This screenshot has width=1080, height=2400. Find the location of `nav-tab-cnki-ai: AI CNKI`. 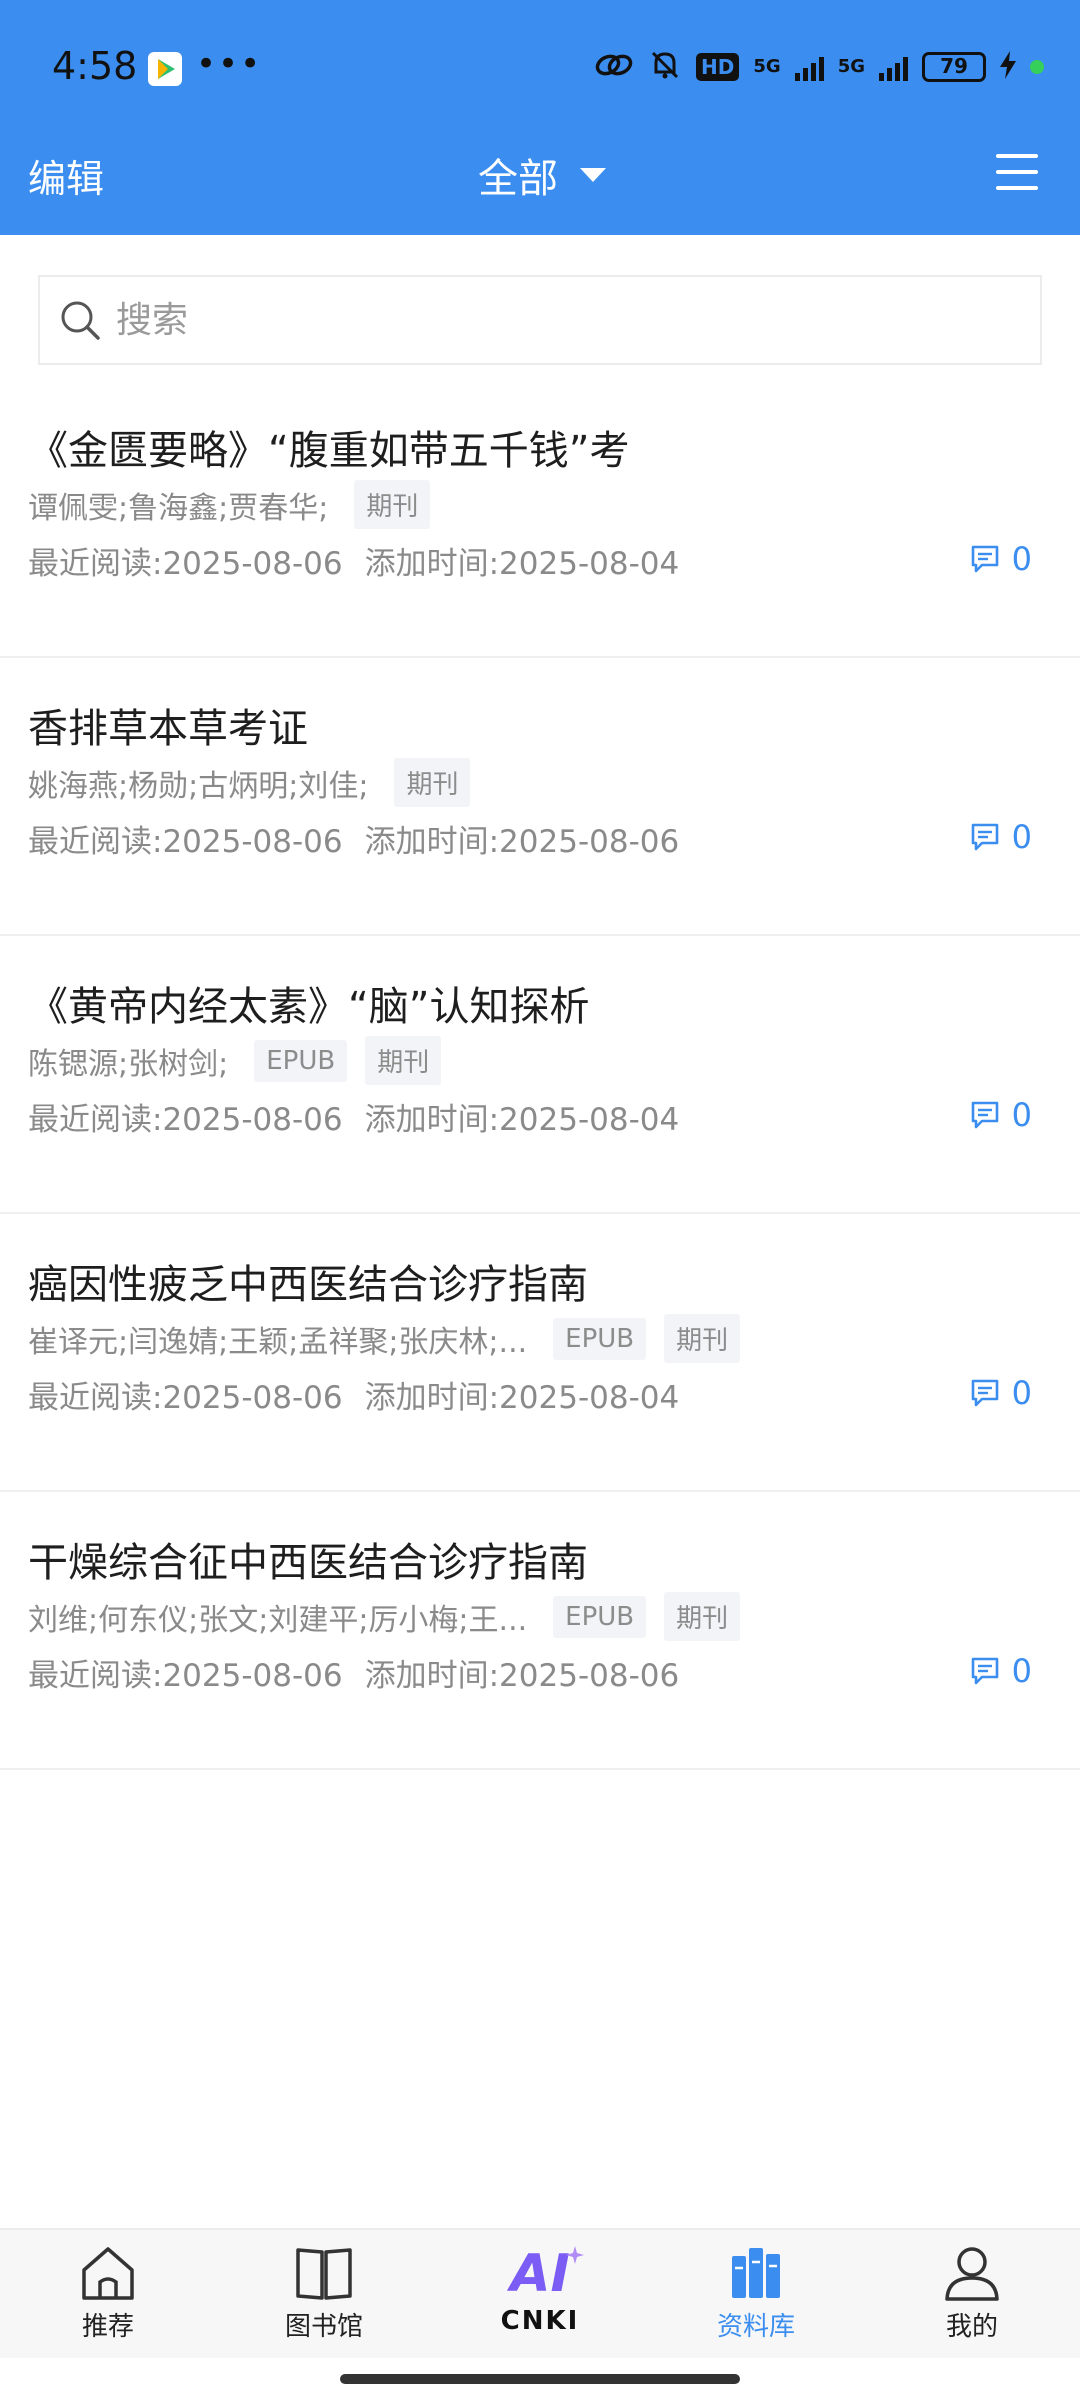

nav-tab-cnki-ai: AI CNKI is located at coordinates (540, 2294).